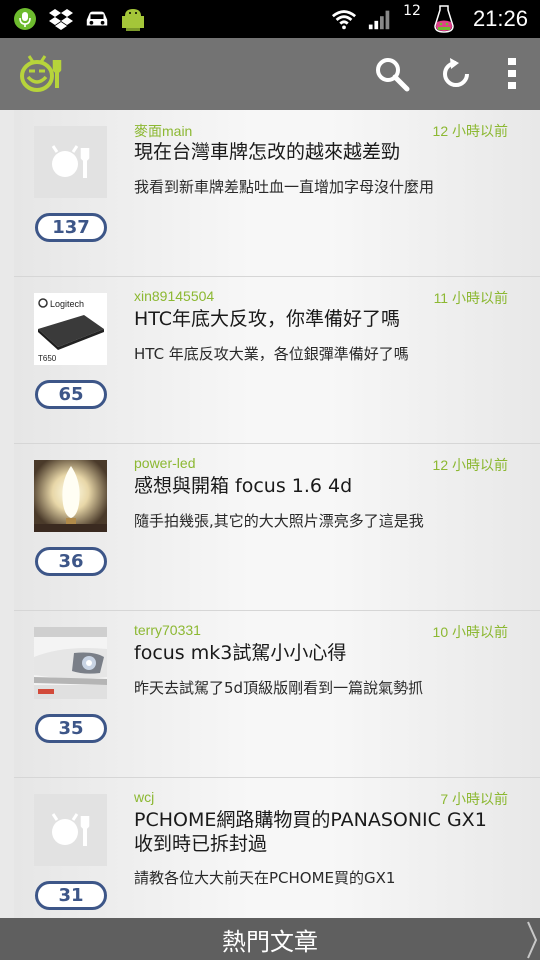  I want to click on thumb-brand-text: Logitech, so click(67, 304).